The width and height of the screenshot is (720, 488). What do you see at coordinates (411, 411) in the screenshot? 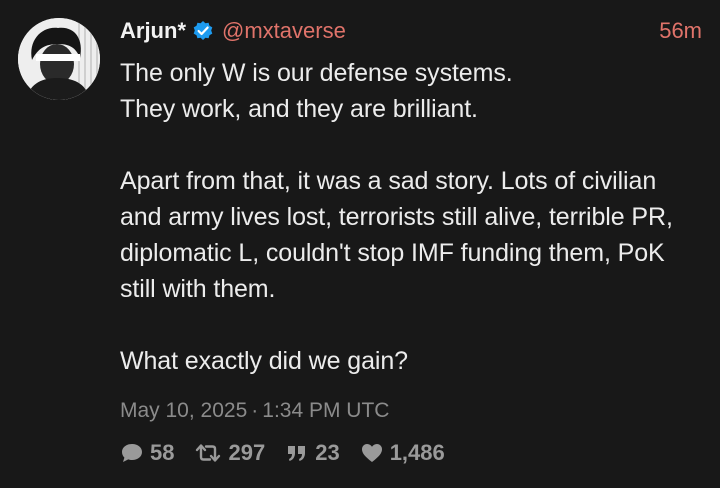
I see `tweet-timestamp: May 10, 2025 · 1:34 PM UTC` at bounding box center [411, 411].